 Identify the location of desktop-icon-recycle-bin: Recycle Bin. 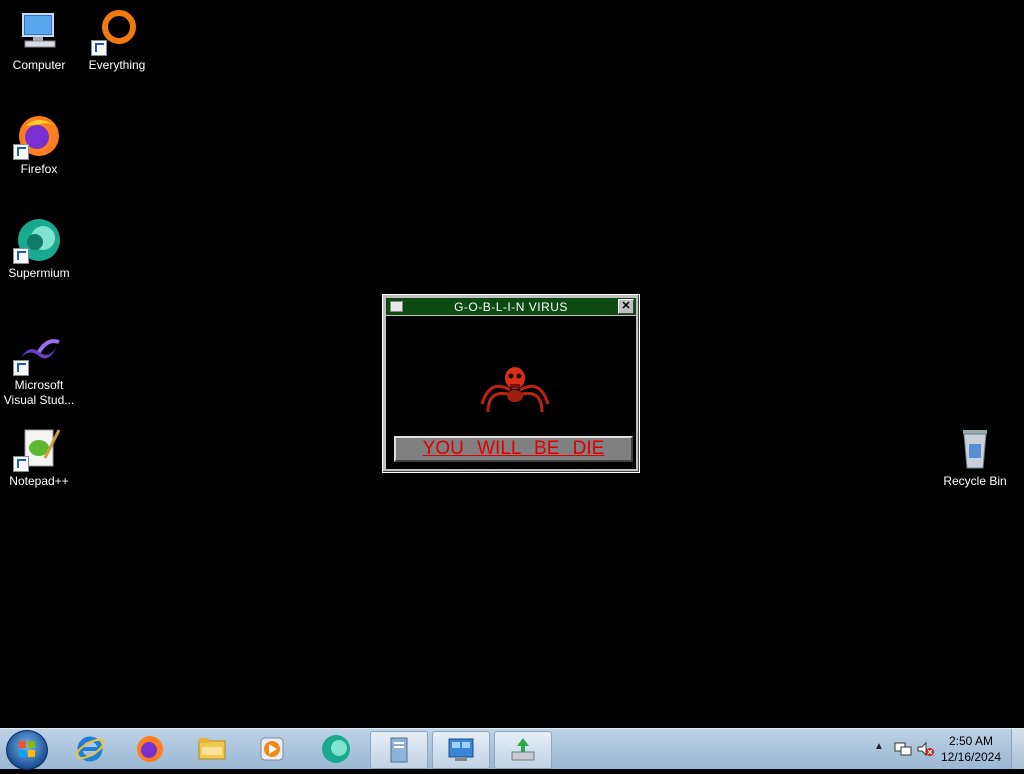
(975, 456).